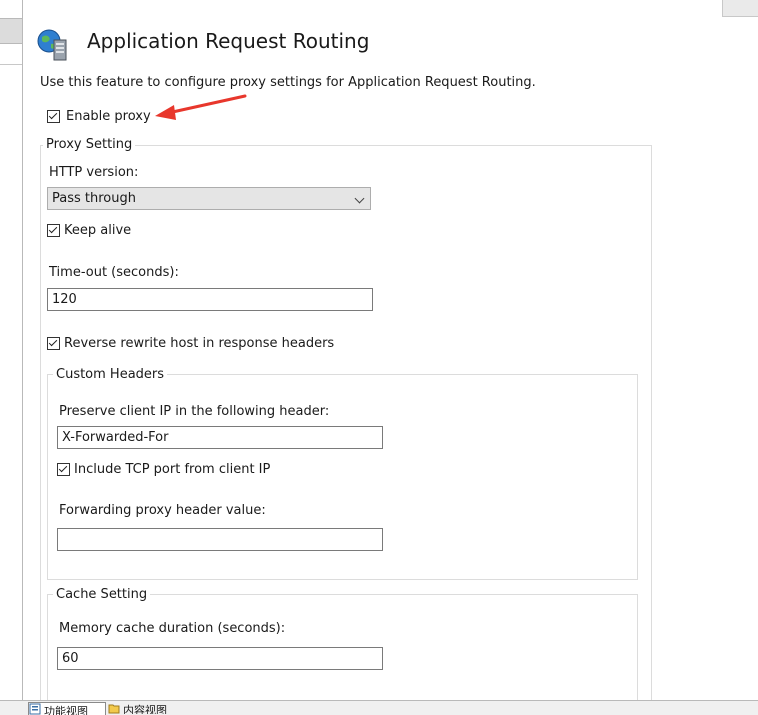 The image size is (758, 715). What do you see at coordinates (53, 343) in the screenshot?
I see `reverse-rewrite-checkbox` at bounding box center [53, 343].